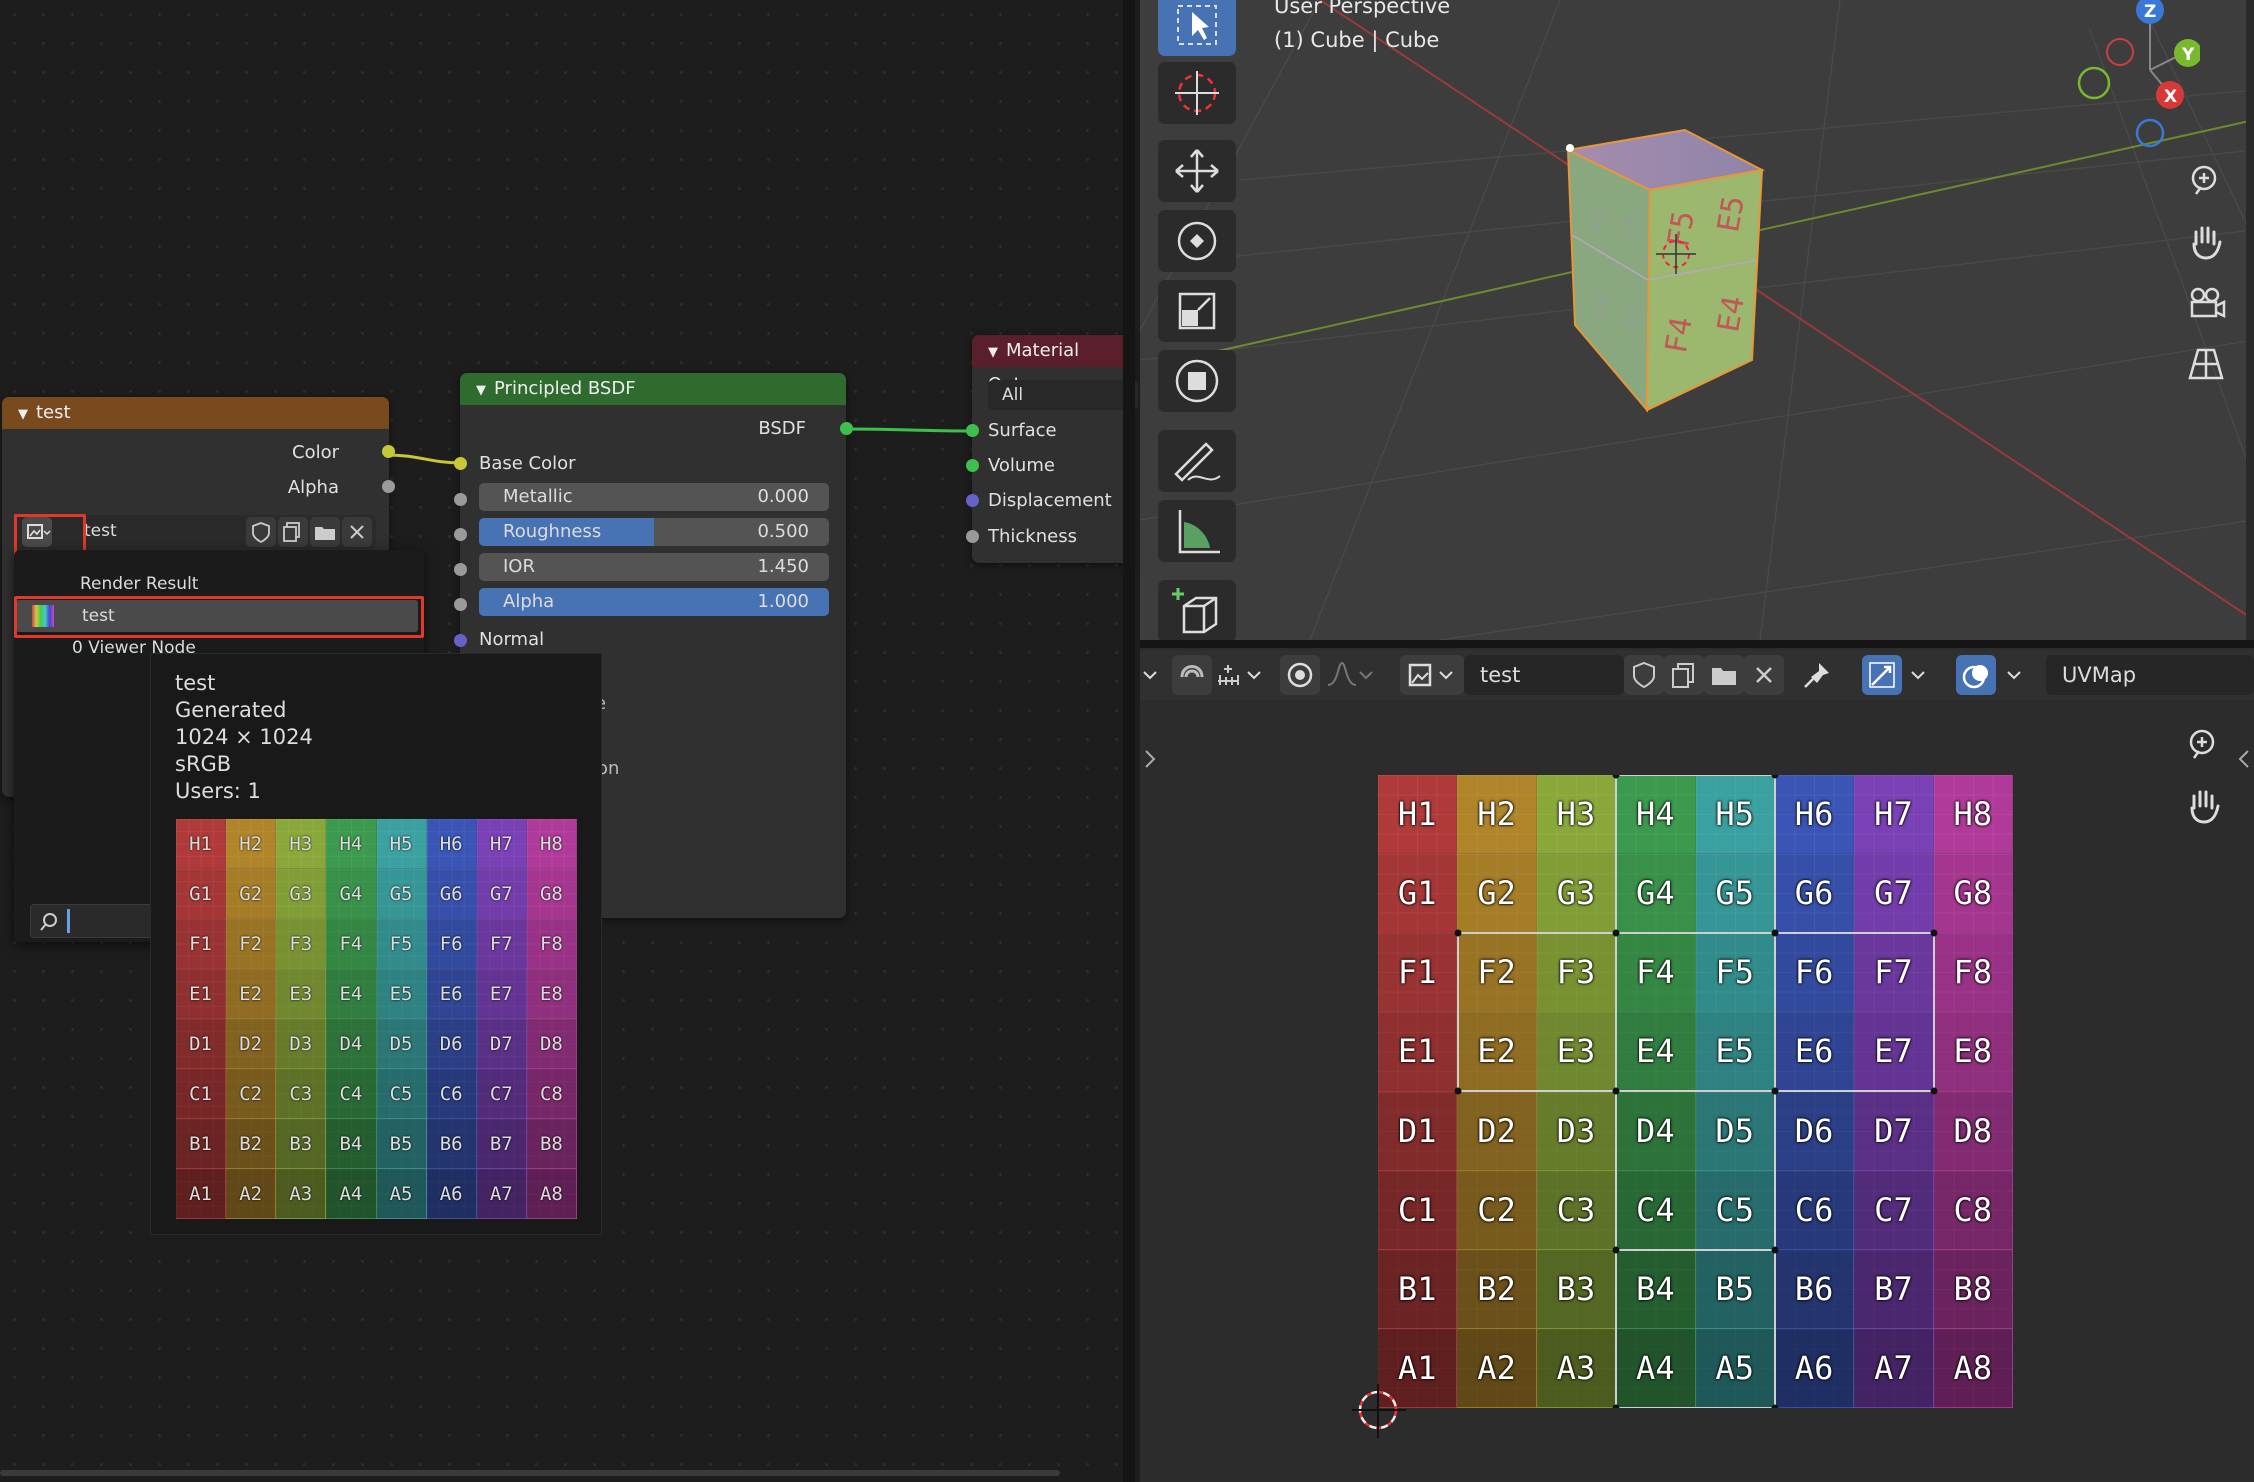 This screenshot has height=1482, width=2254. I want to click on image-browse-button-uv, so click(1432, 675).